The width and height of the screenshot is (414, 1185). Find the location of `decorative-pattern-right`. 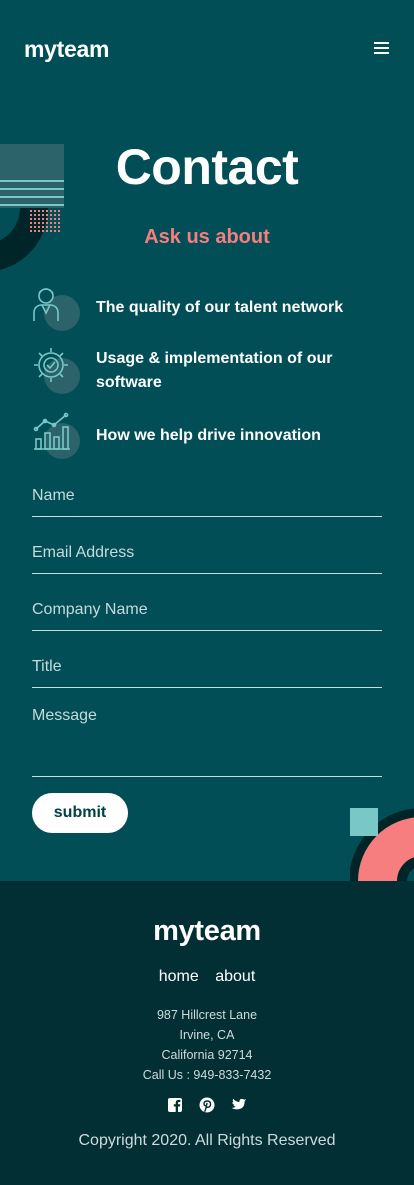

decorative-pattern-right is located at coordinates (382, 844).